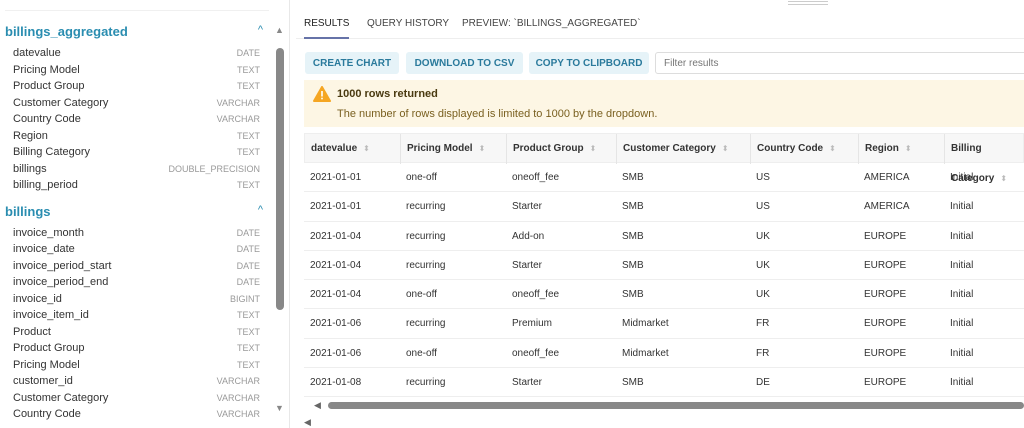 This screenshot has width=1024, height=428. What do you see at coordinates (353, 149) in the screenshot?
I see `column-header: datevalue ⬍` at bounding box center [353, 149].